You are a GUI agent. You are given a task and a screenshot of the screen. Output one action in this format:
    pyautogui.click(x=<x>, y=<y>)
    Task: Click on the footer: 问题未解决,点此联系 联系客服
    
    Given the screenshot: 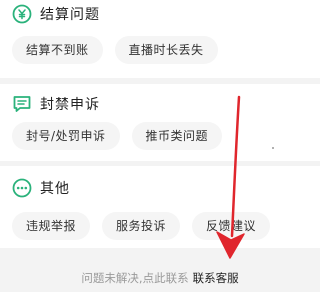 What is the action you would take?
    pyautogui.click(x=160, y=278)
    